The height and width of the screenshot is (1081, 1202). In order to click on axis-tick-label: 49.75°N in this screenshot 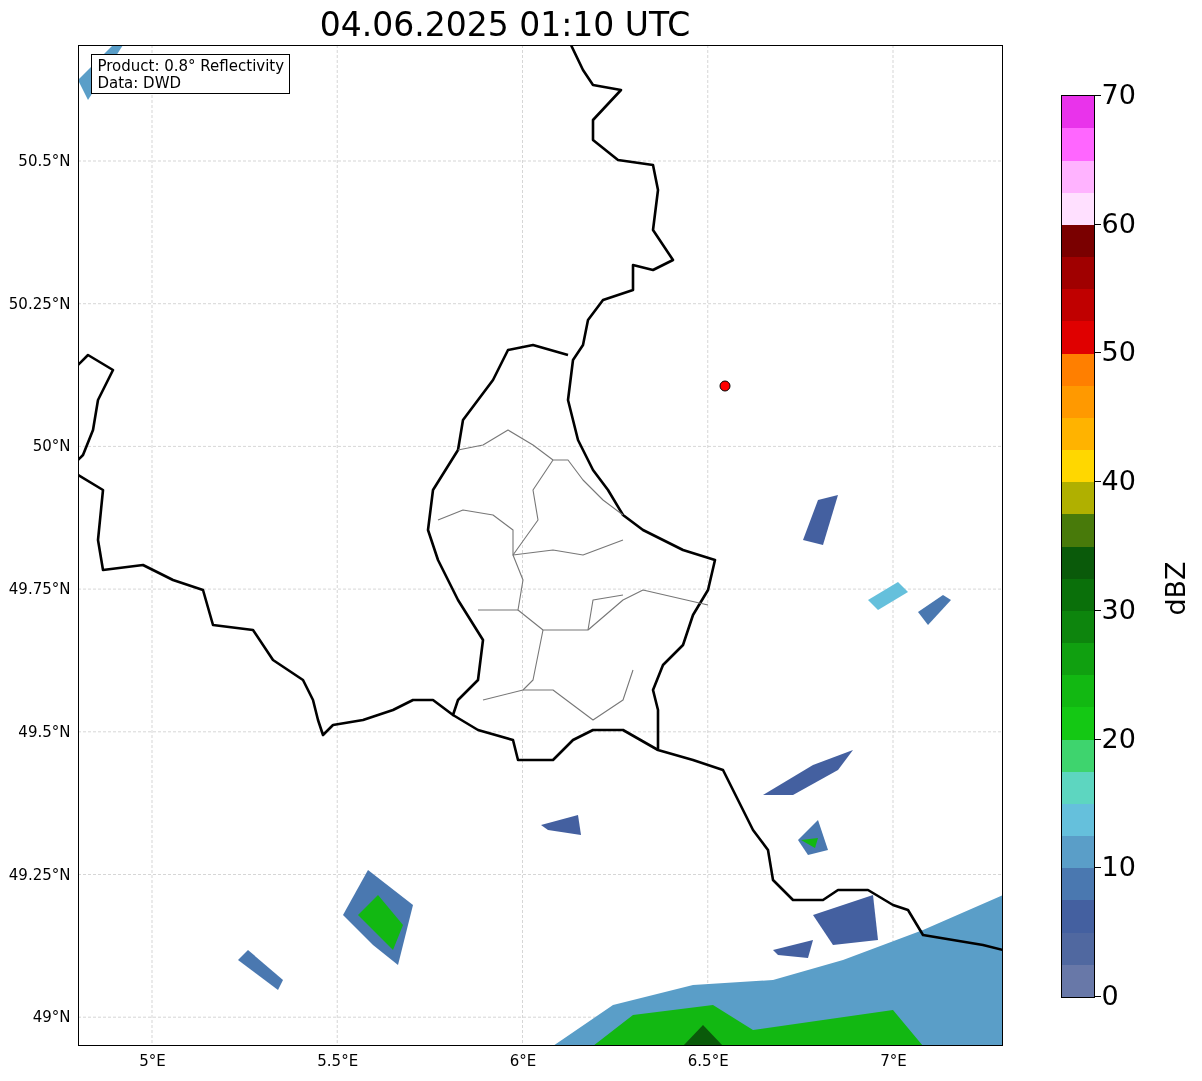, I will do `click(39, 589)`.